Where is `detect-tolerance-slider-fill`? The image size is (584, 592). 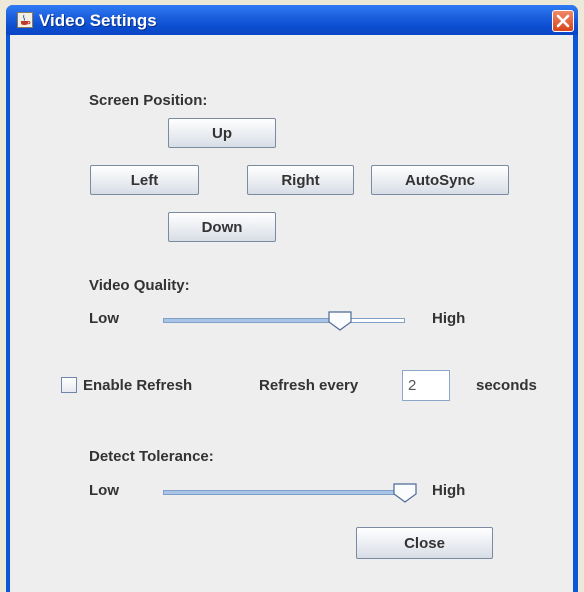
detect-tolerance-slider-fill is located at coordinates (284, 492).